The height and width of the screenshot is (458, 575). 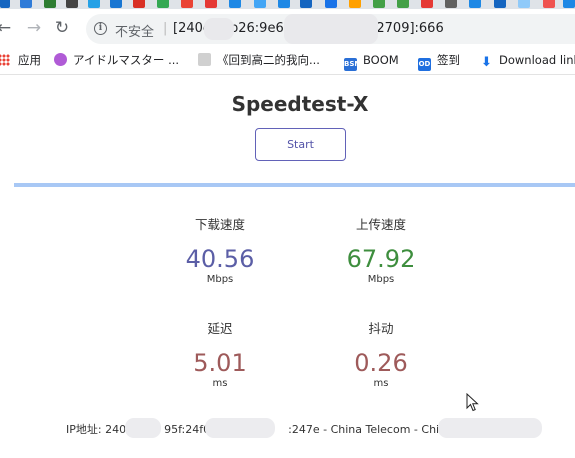 What do you see at coordinates (486, 62) in the screenshot?
I see `download-icon: ⬇` at bounding box center [486, 62].